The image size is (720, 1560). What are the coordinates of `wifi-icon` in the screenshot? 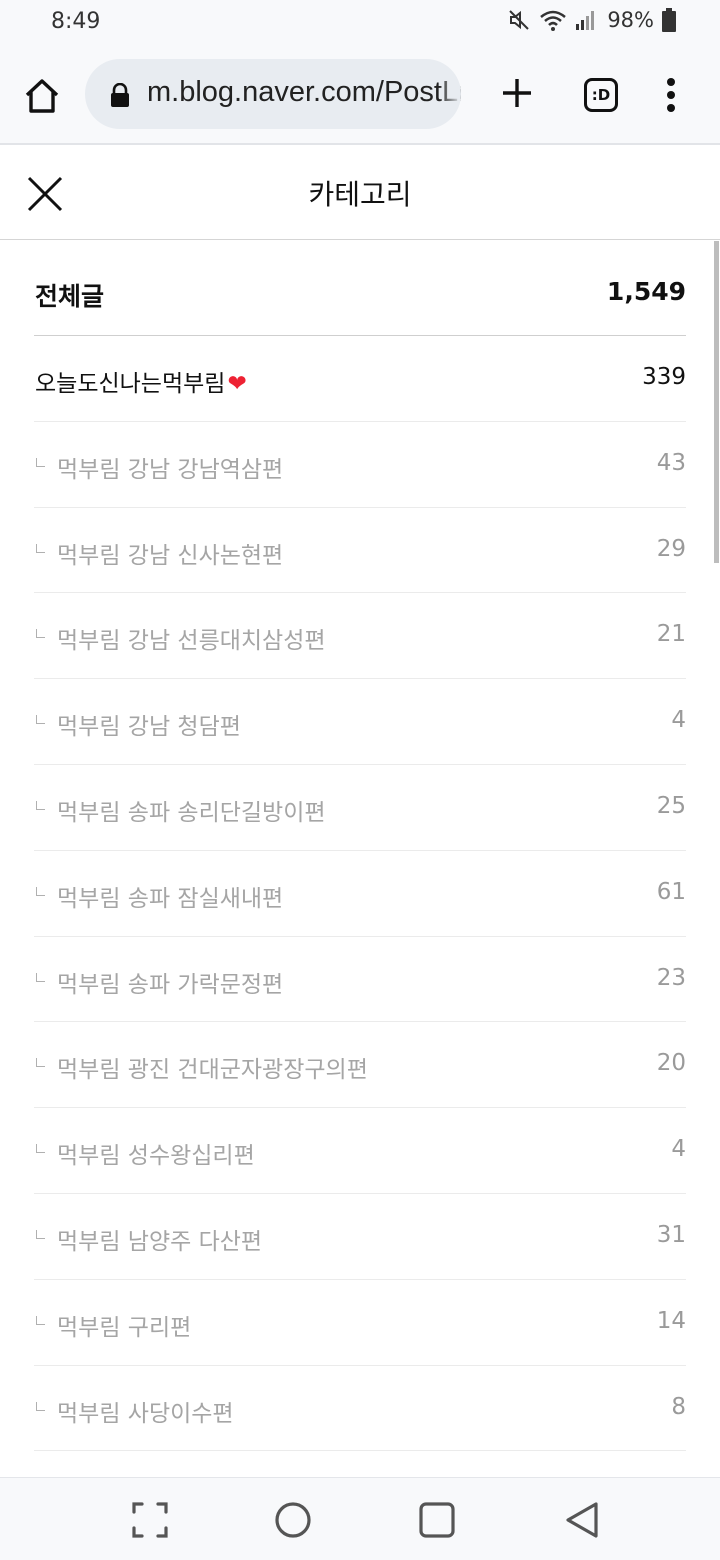 It's located at (553, 20).